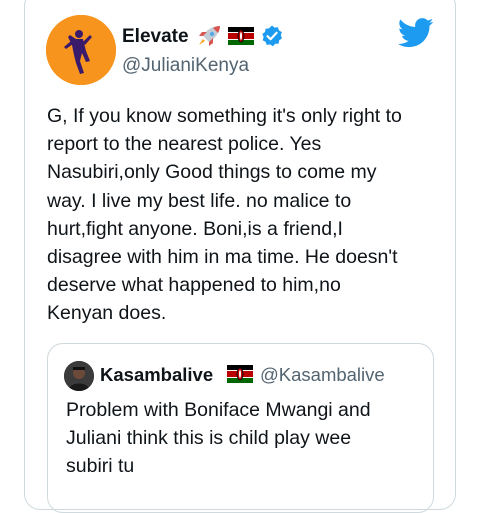 The height and width of the screenshot is (513, 480). Describe the element at coordinates (322, 375) in the screenshot. I see `quoted-author-handle: @Kasambalive` at that location.